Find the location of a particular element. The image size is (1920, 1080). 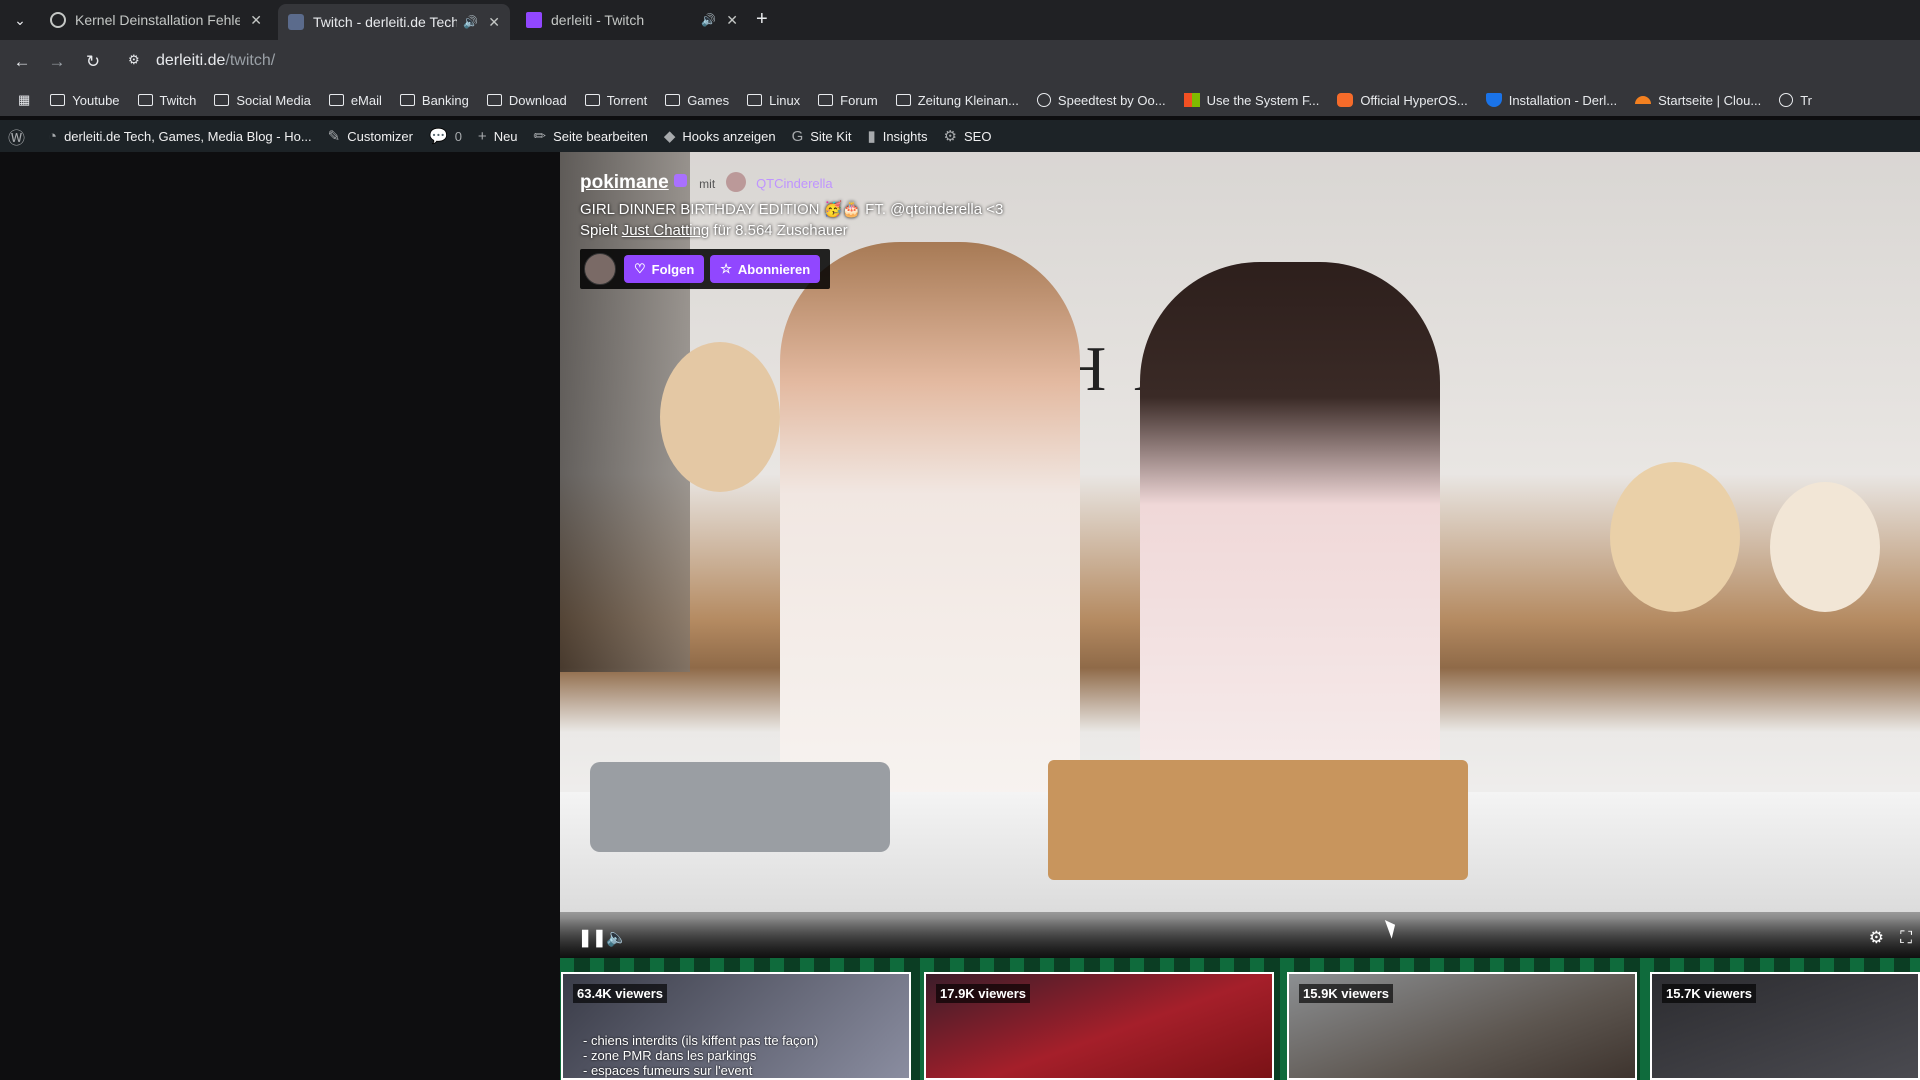

pause-icon: ❚❚ is located at coordinates (592, 938).